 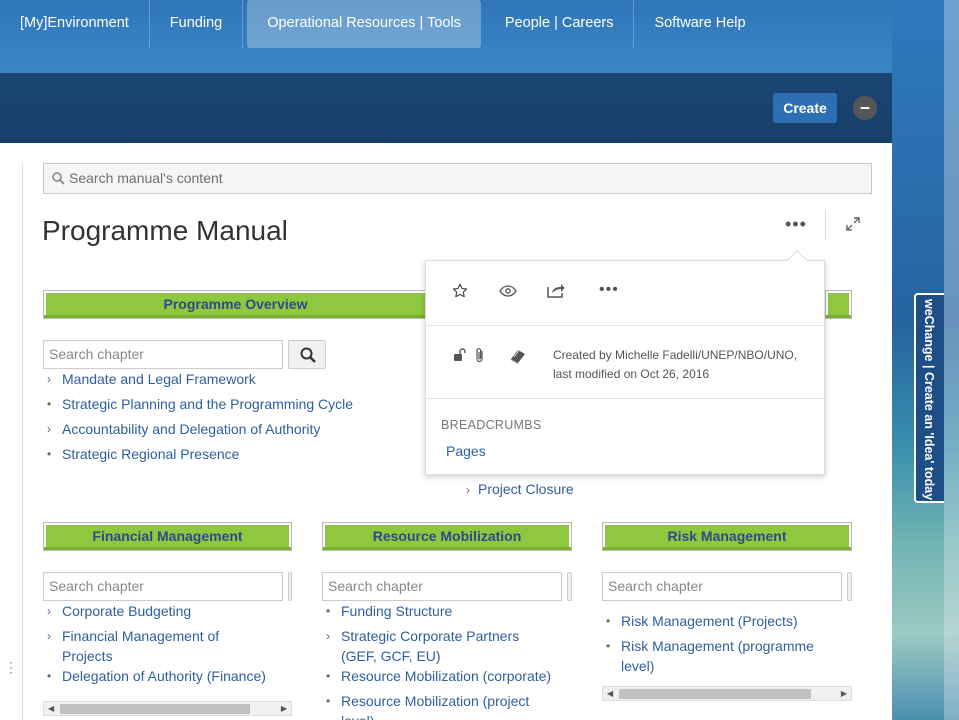 I want to click on section-header-risk-management: Risk Management, so click(x=727, y=536).